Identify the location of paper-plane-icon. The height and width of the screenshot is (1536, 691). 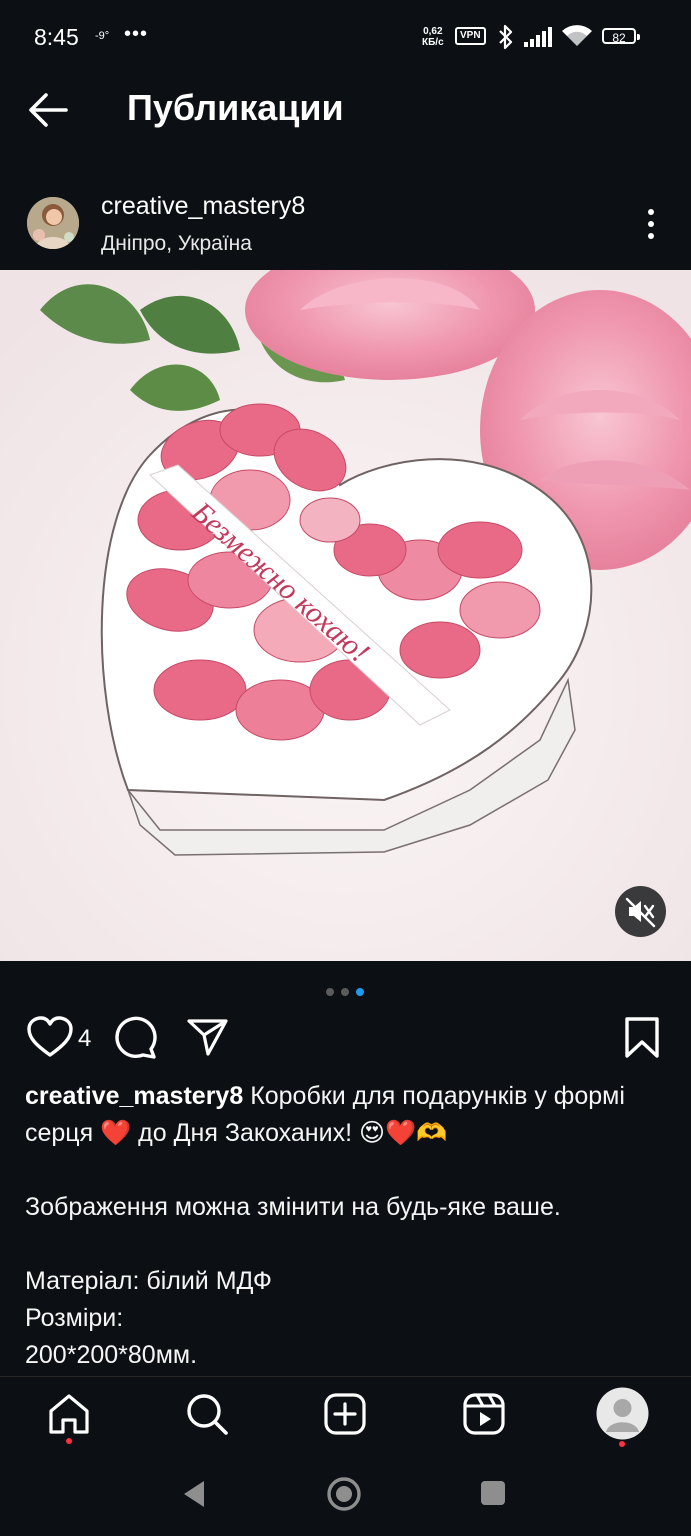
(207, 1037).